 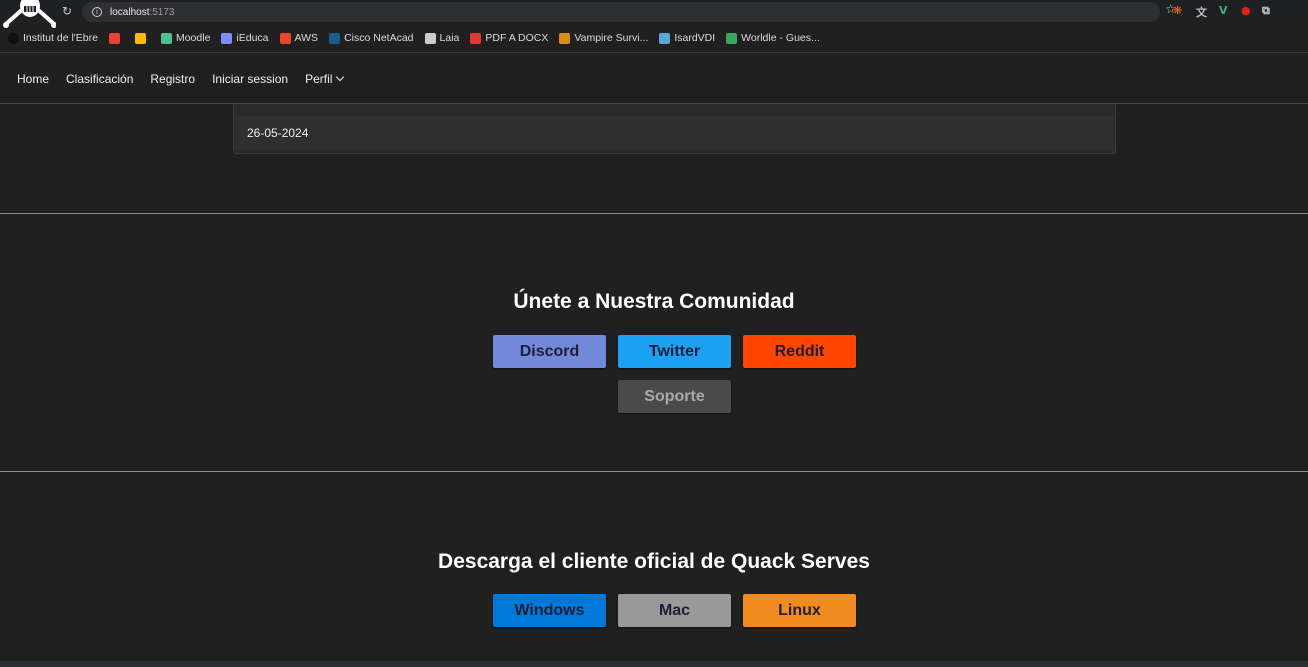 I want to click on translate-extension-icon: 文, so click(x=1201, y=12).